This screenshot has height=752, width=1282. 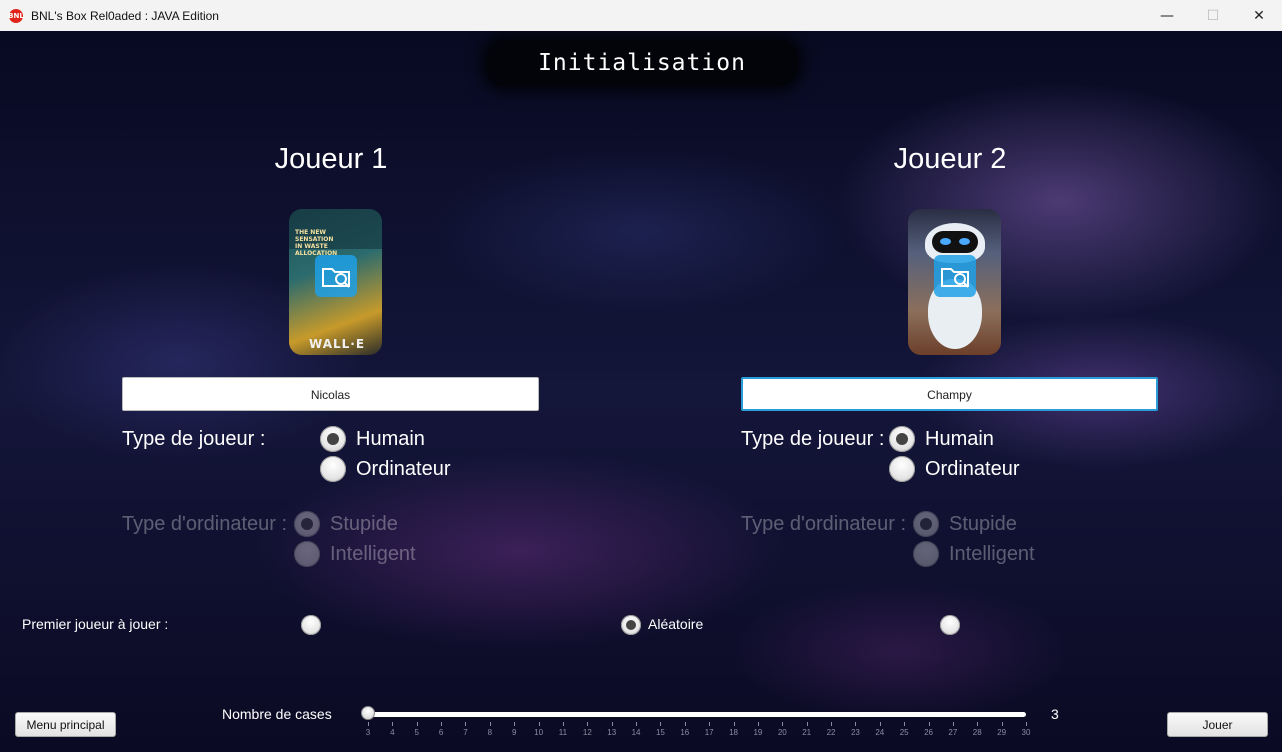 I want to click on slider-tick-label: 15, so click(x=660, y=732).